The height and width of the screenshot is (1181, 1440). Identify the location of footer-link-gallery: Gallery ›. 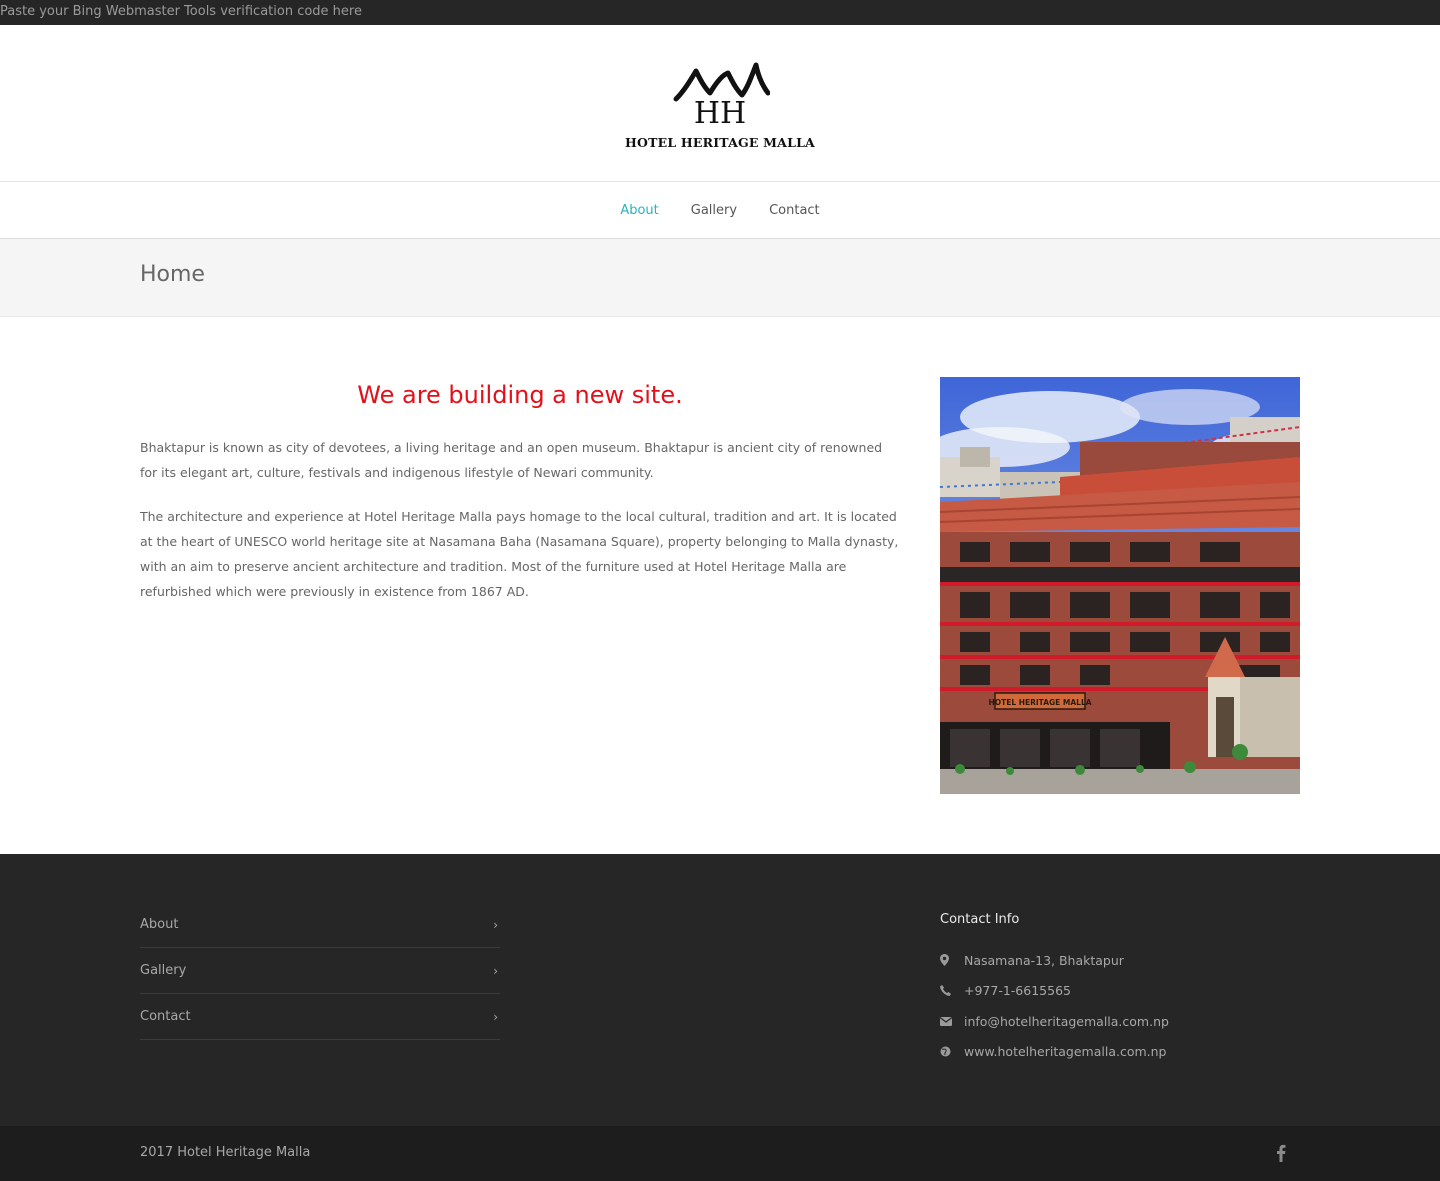
(320, 971).